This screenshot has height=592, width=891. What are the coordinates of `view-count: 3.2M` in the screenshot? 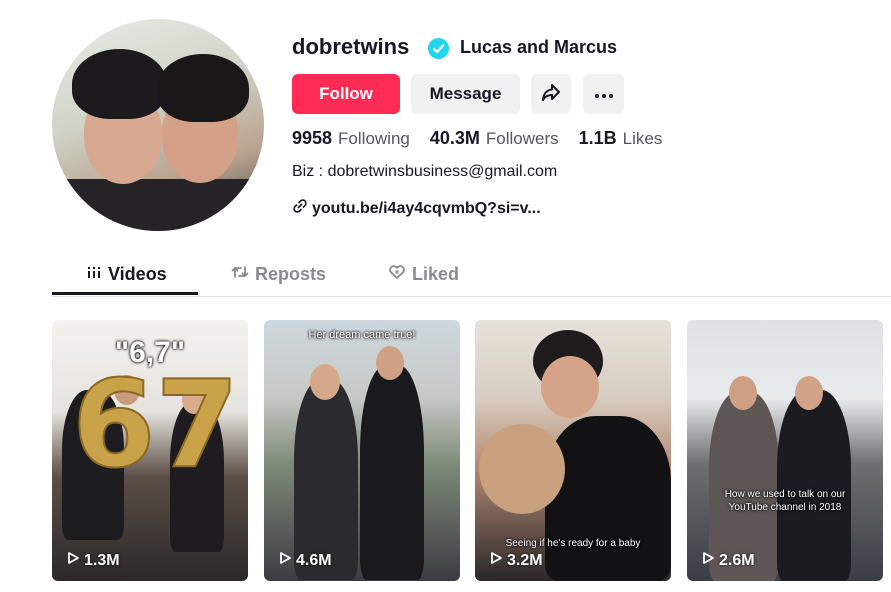 It's located at (525, 560).